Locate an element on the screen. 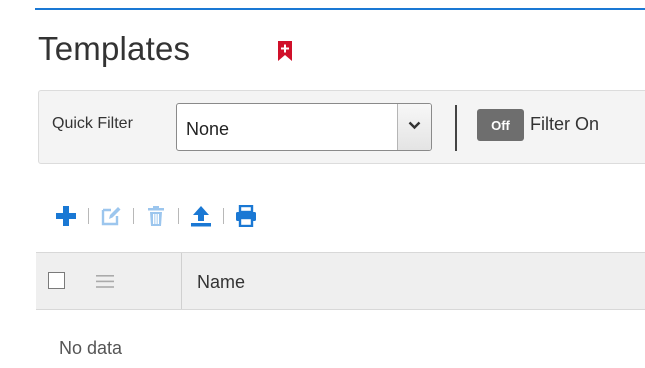  plus-icon is located at coordinates (66, 216).